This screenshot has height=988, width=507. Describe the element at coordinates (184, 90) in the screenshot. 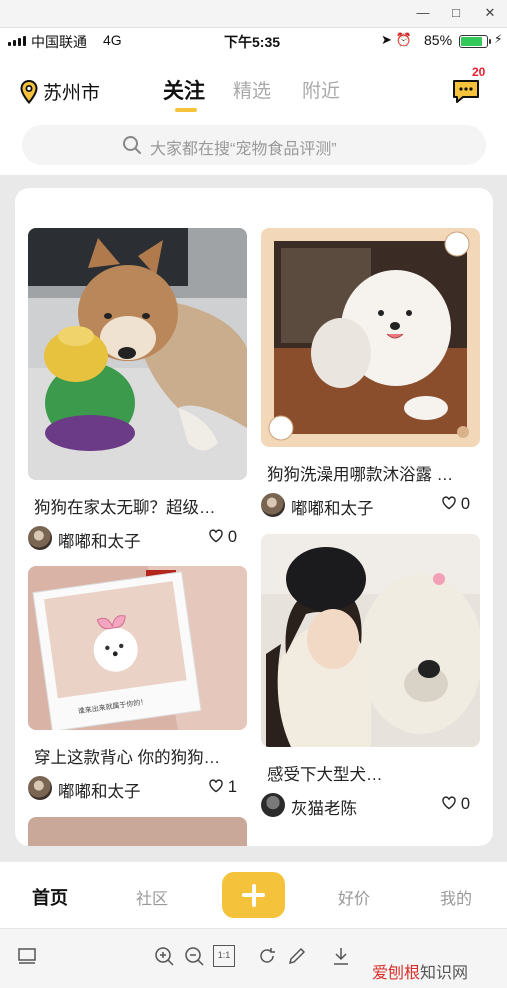

I see `tab-following: 关注` at that location.